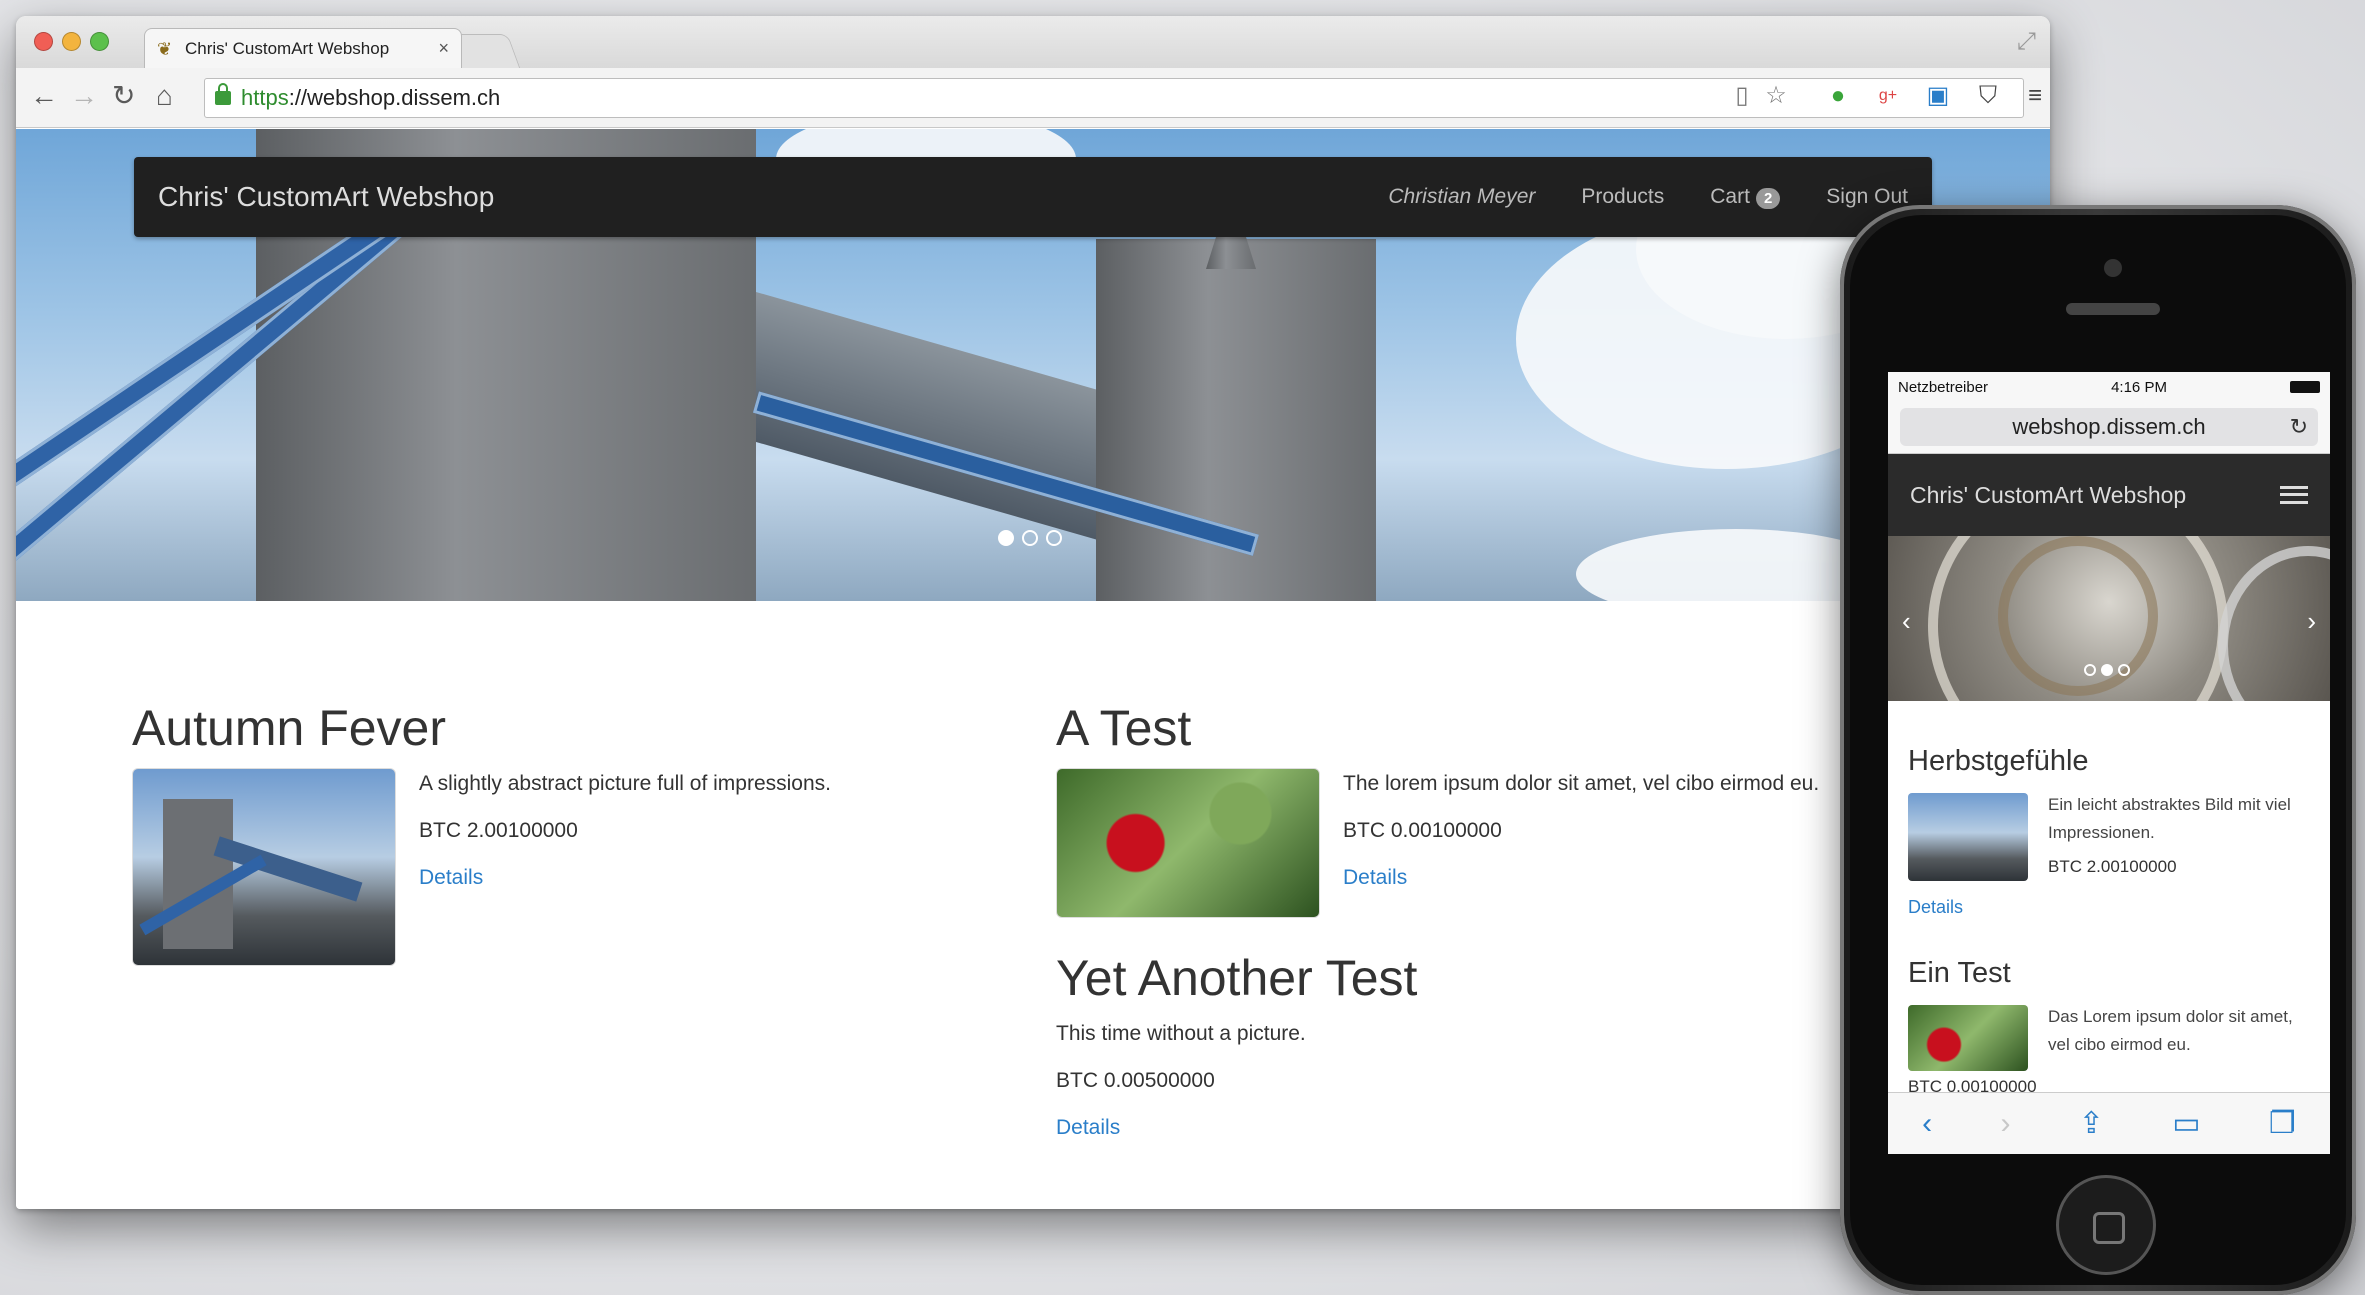 The width and height of the screenshot is (2365, 1295). Describe the element at coordinates (1768, 198) in the screenshot. I see `cart-count-badge: 2` at that location.